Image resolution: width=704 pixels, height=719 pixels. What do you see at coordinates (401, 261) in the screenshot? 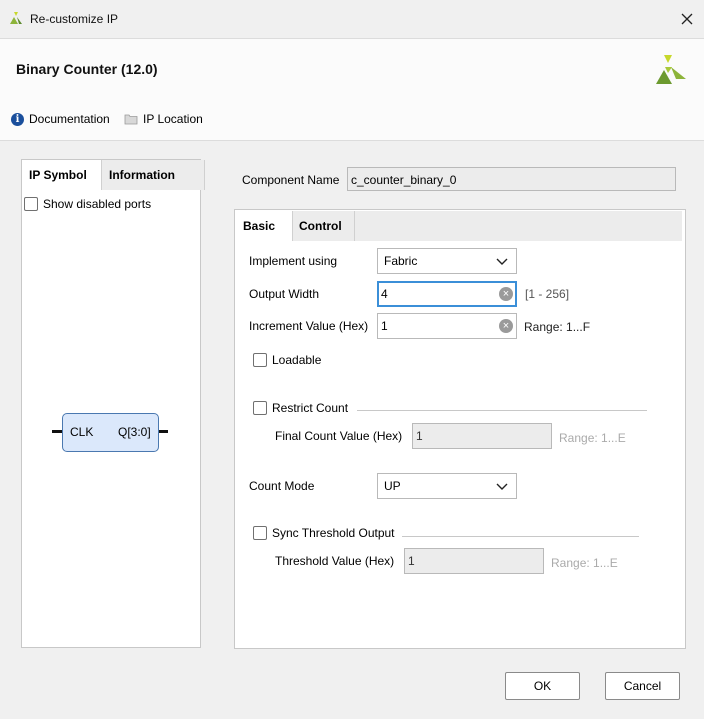
I see `implement-using-value: Fabric` at bounding box center [401, 261].